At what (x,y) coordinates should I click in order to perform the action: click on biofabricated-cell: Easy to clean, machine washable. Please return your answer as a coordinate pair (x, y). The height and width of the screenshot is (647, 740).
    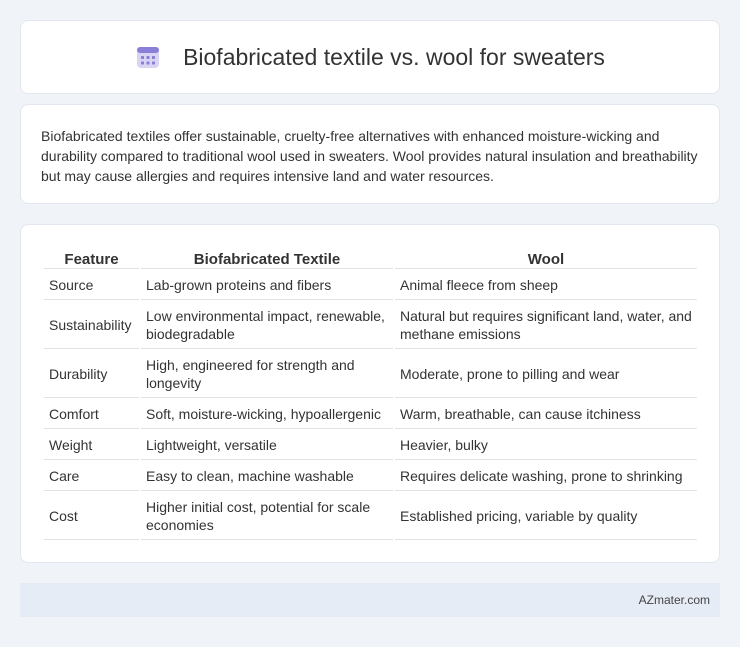
    Looking at the image, I should click on (267, 476).